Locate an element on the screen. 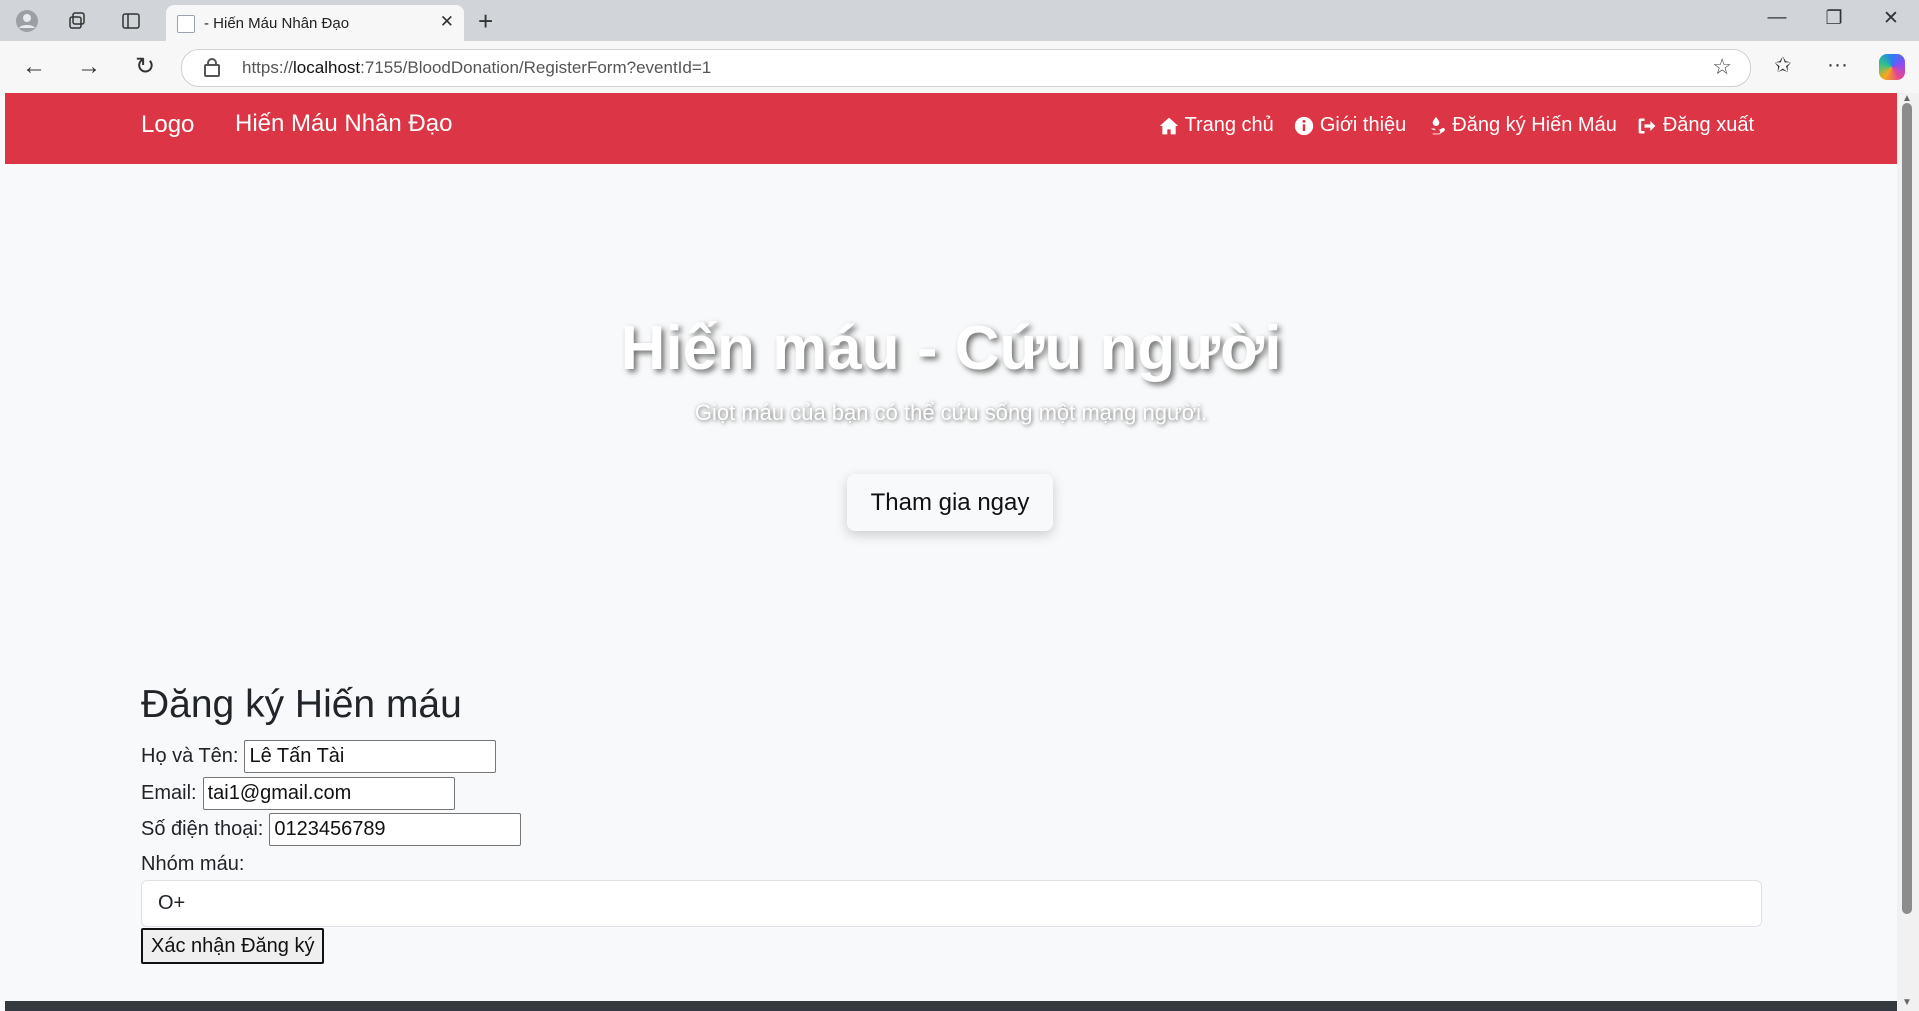 This screenshot has width=1919, height=1011. blood-type-value: O+ is located at coordinates (172, 903).